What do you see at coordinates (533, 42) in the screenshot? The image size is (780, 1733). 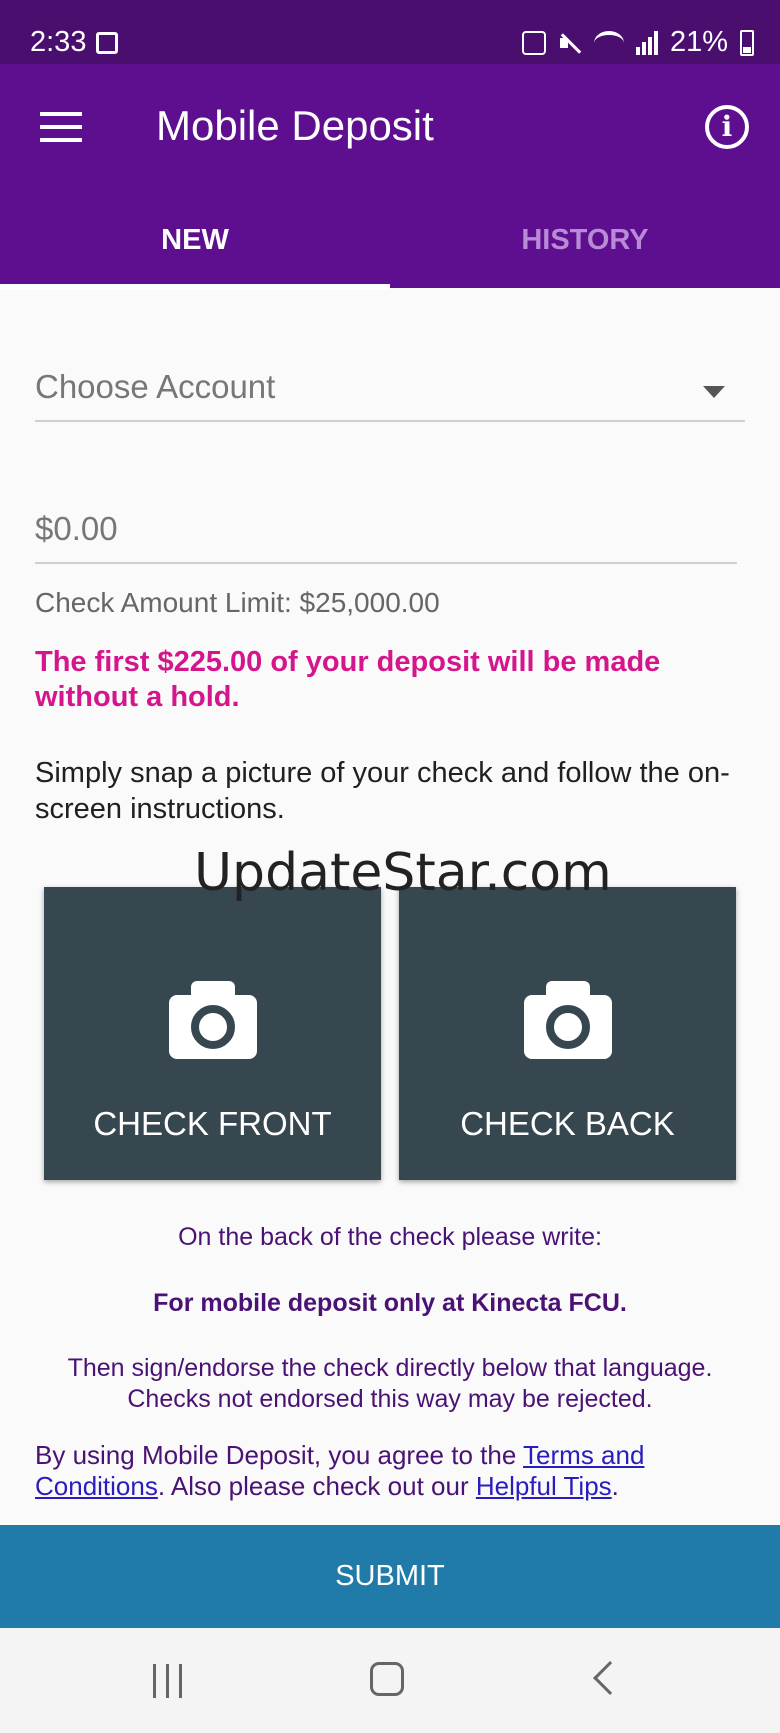 I see `nfc-icon` at bounding box center [533, 42].